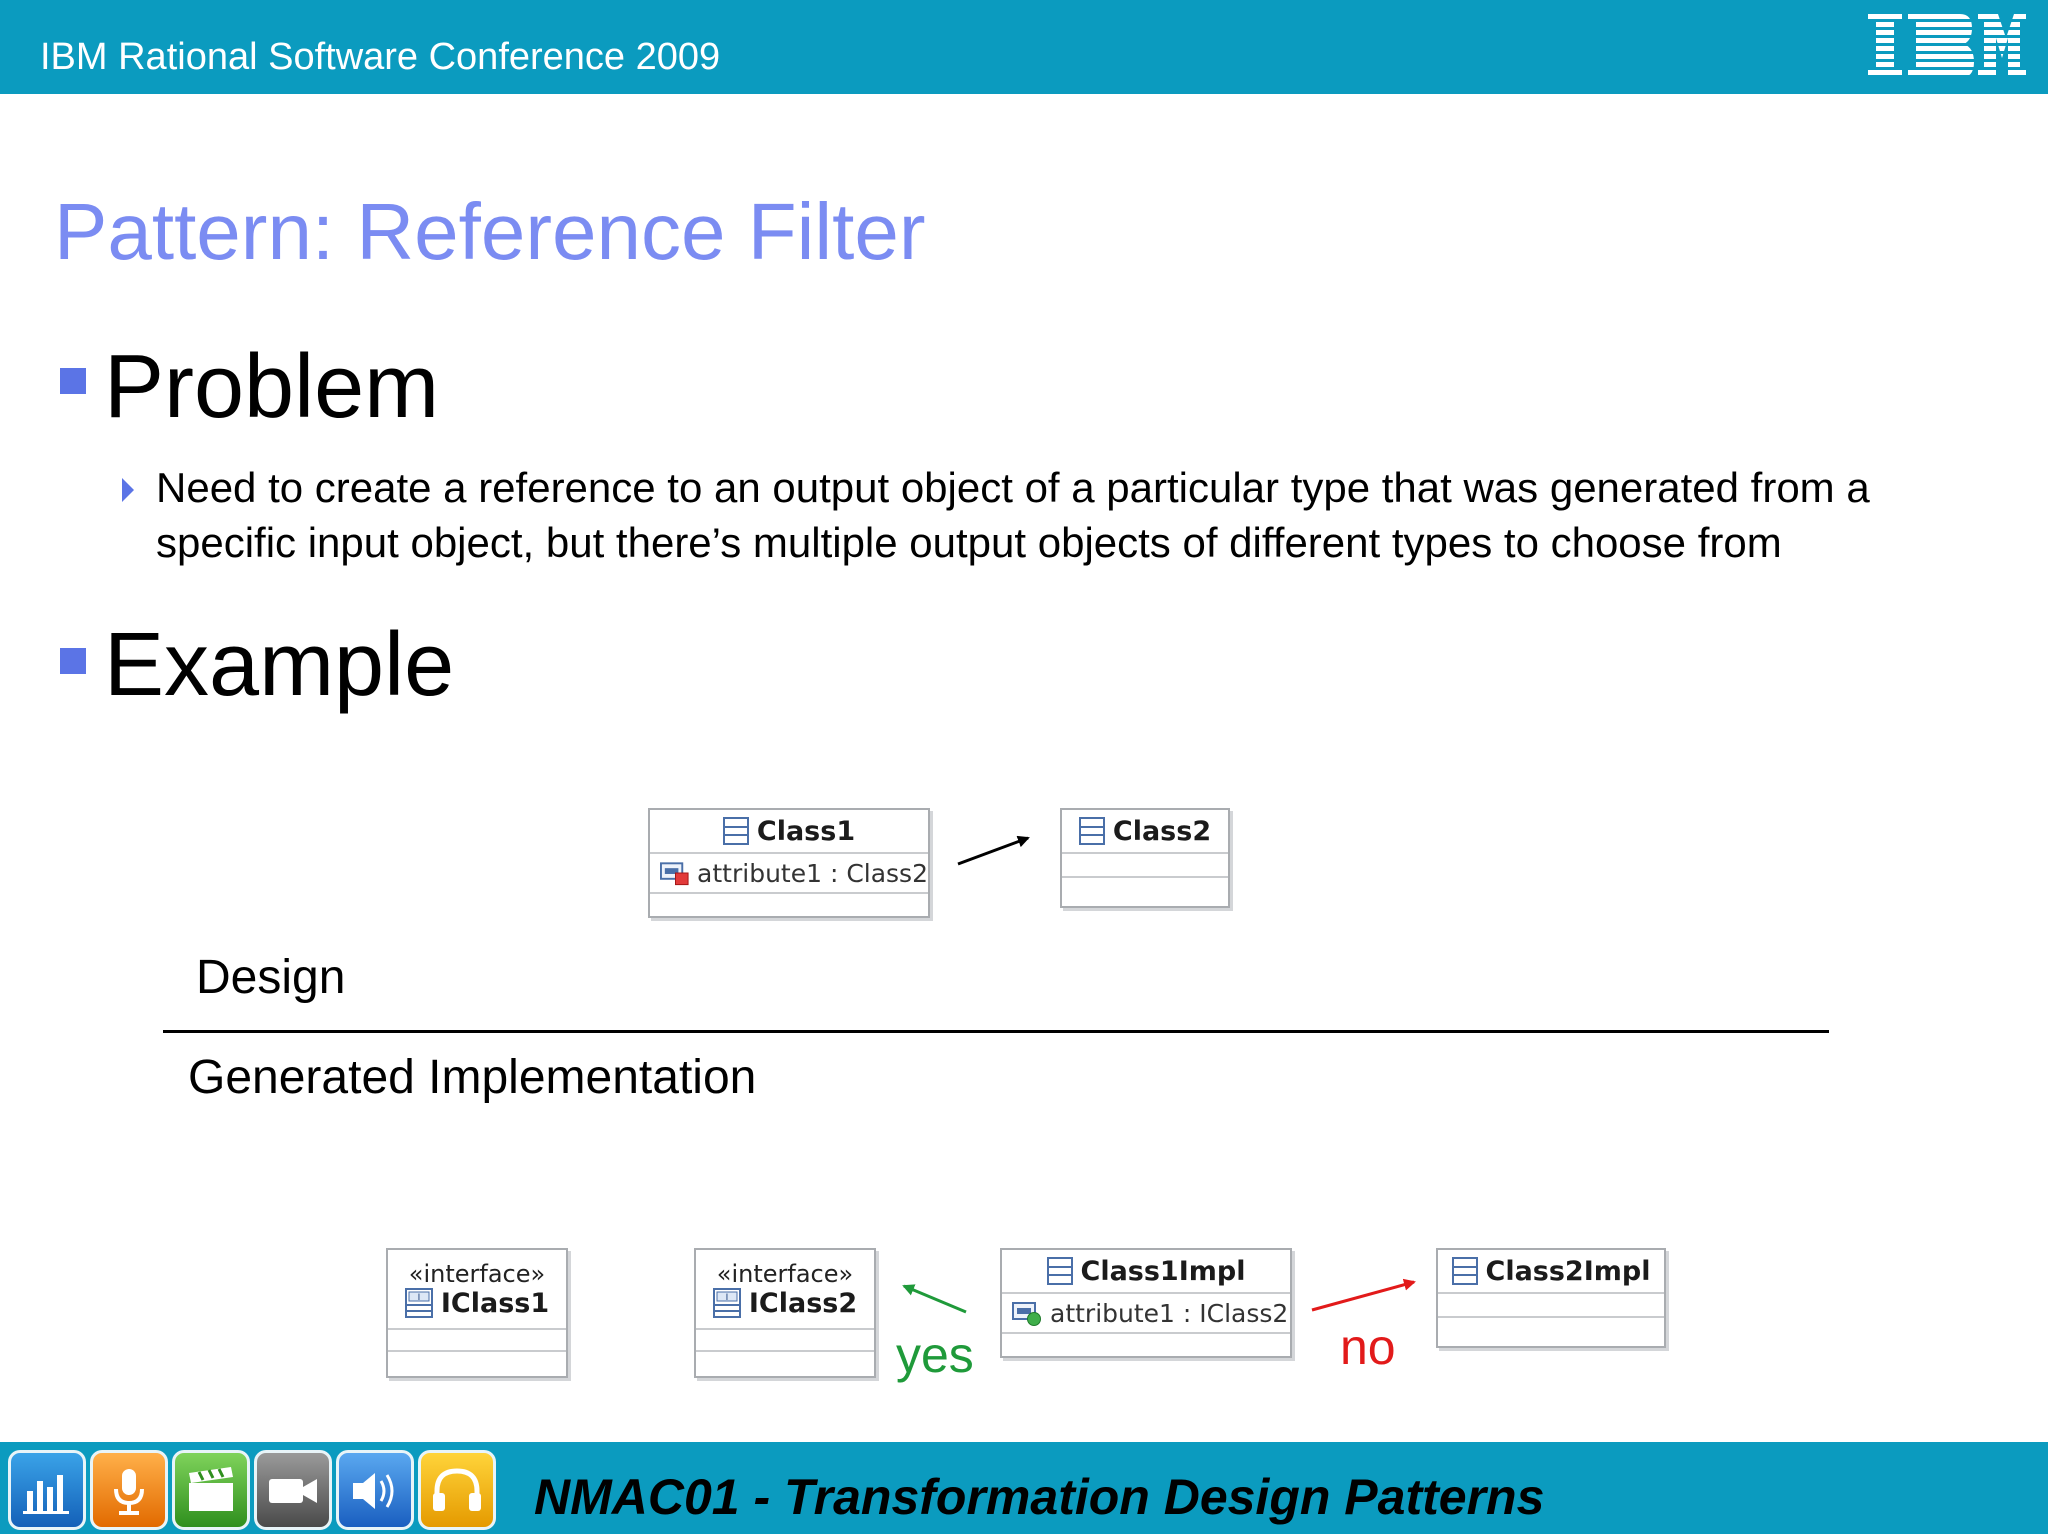 Image resolution: width=2048 pixels, height=1534 pixels. I want to click on attribute-label: attribute1 : IClass2, so click(1169, 1313).